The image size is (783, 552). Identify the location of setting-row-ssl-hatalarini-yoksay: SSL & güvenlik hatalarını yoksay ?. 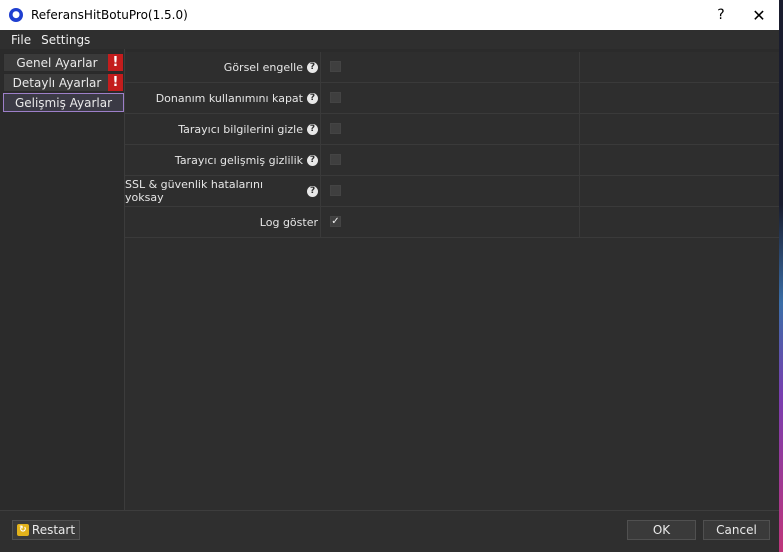
(452, 191).